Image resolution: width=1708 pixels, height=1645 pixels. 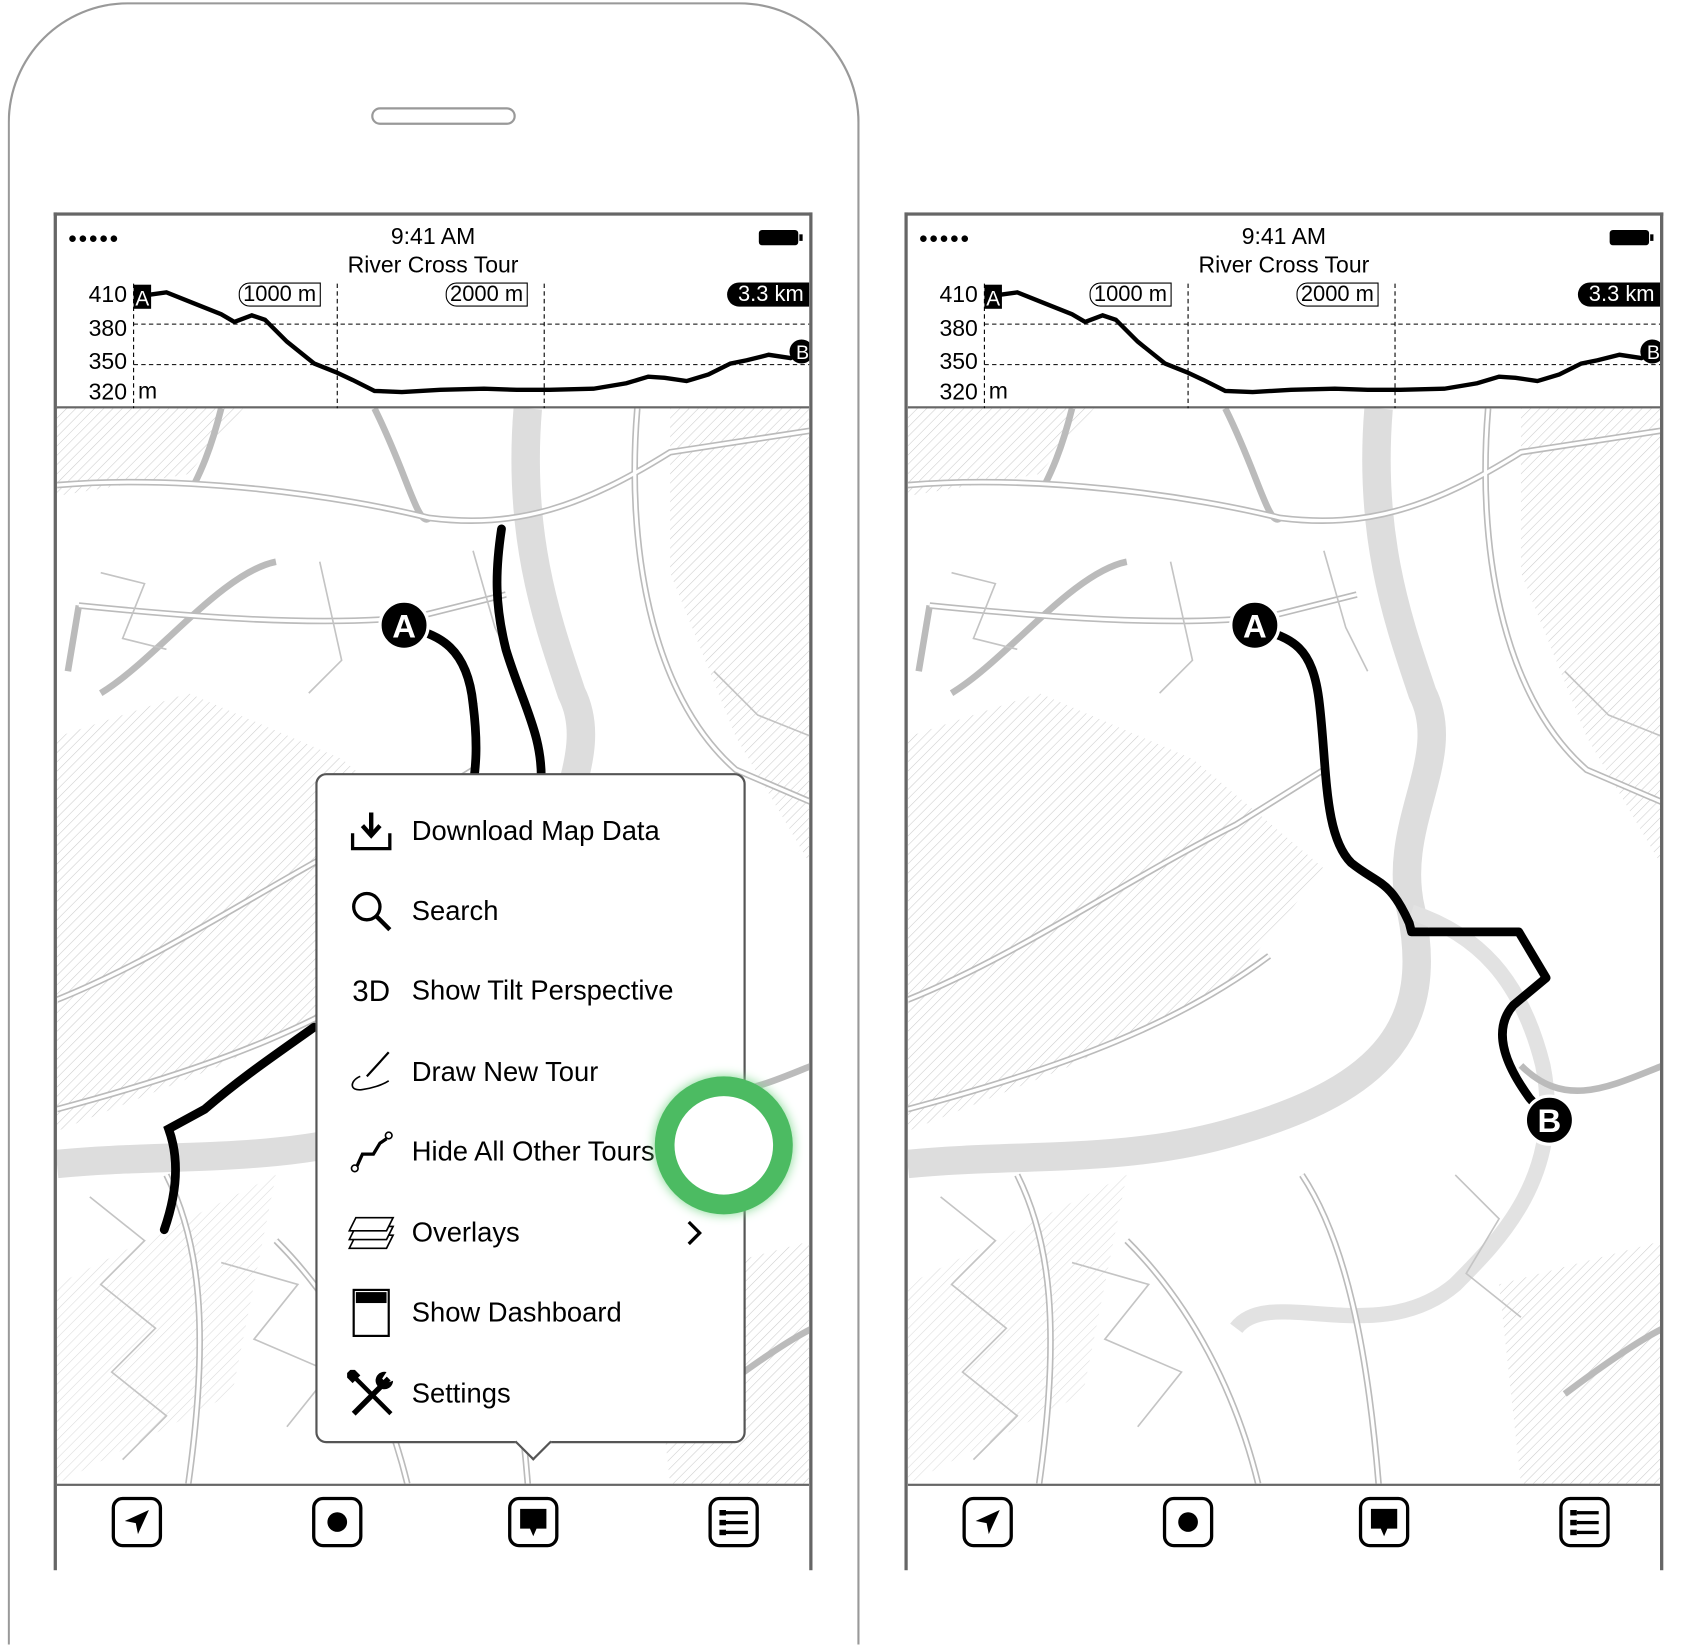 What do you see at coordinates (694, 1233) in the screenshot?
I see `chevron-right-icon` at bounding box center [694, 1233].